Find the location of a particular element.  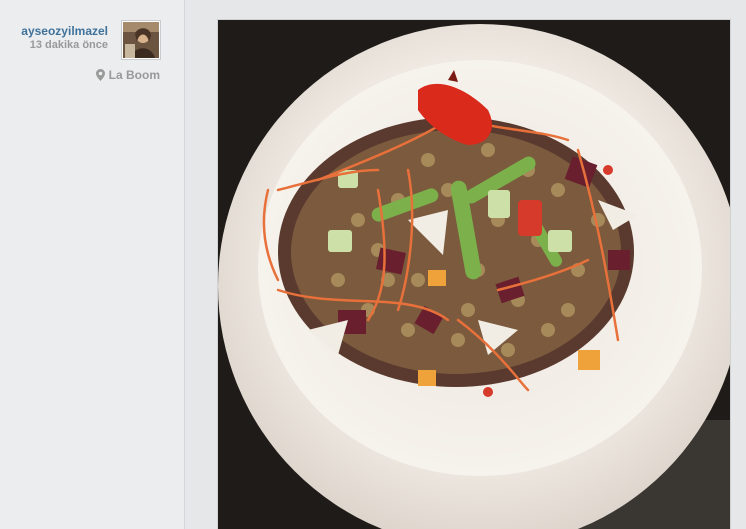

user-avatar is located at coordinates (141, 40).